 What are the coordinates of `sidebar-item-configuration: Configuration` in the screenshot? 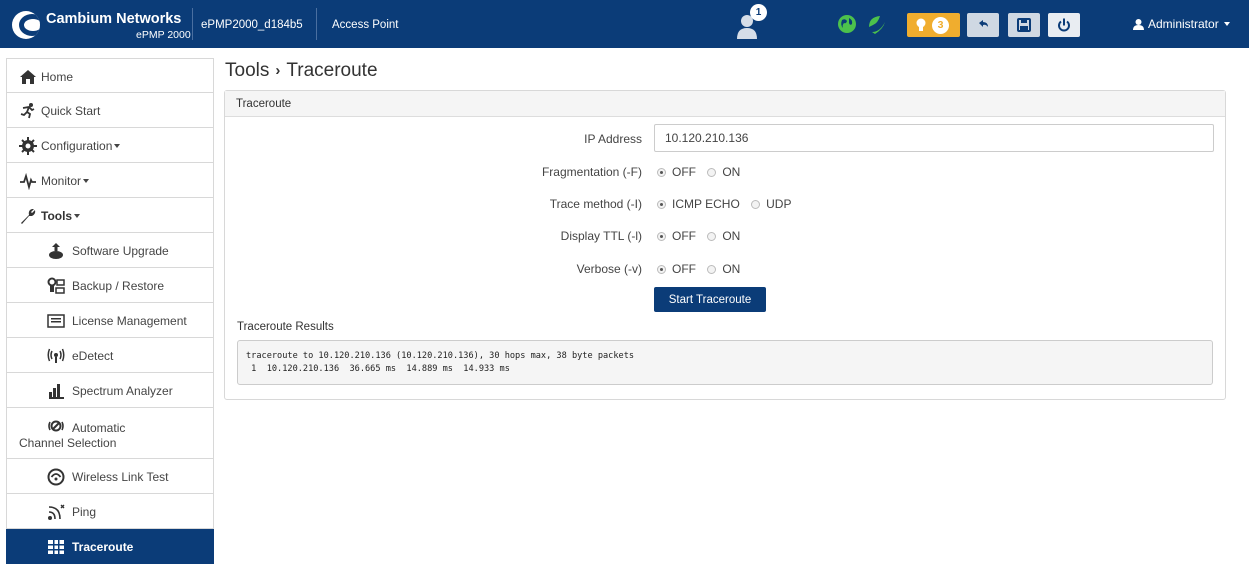 It's located at (110, 145).